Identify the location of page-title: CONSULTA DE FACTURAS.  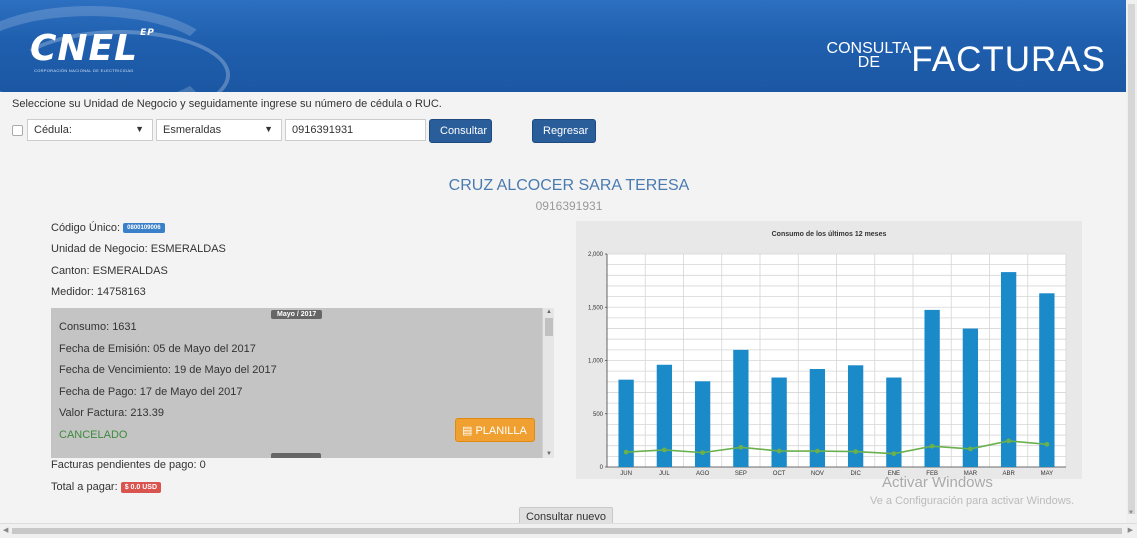
(966, 59).